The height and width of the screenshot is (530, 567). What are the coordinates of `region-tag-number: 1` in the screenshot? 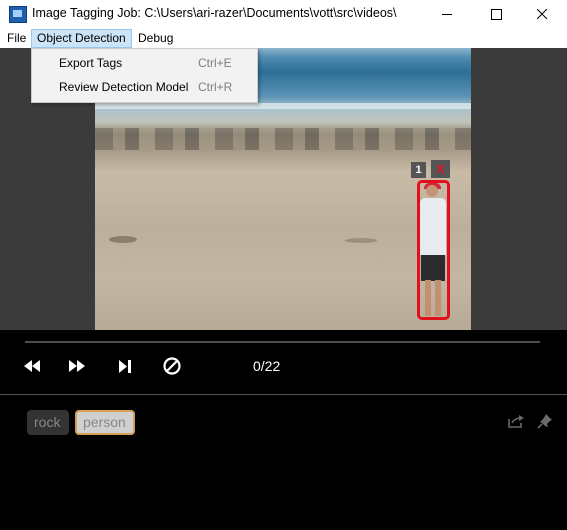 It's located at (418, 170).